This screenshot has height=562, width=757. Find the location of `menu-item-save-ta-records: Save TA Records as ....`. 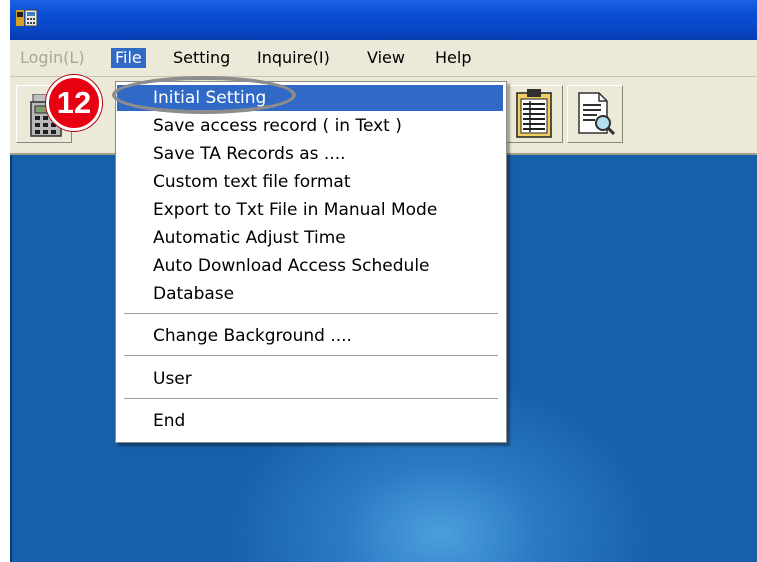

menu-item-save-ta-records: Save TA Records as .... is located at coordinates (310, 154).